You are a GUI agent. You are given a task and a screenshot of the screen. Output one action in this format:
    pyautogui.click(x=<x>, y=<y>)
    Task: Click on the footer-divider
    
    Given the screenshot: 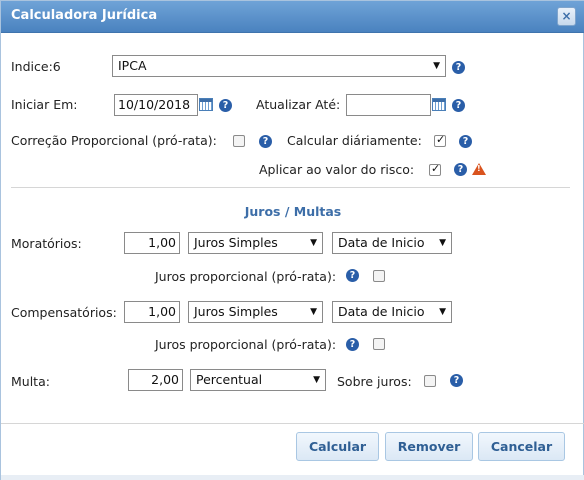 What is the action you would take?
    pyautogui.click(x=292, y=423)
    